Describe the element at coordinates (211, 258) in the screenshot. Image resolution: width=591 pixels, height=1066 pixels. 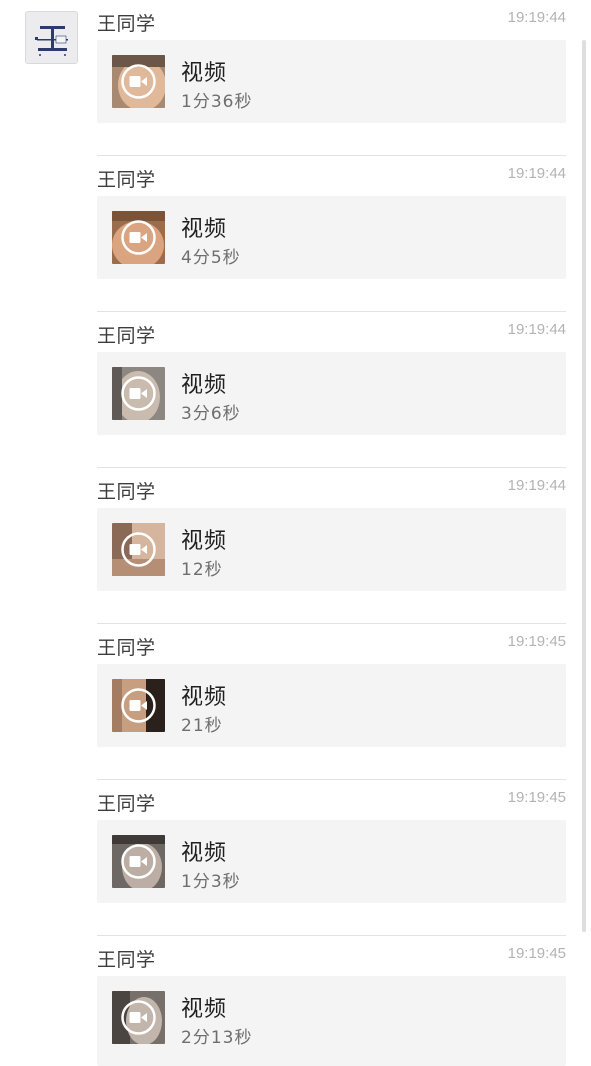
I see `video-duration: 4分5秒` at that location.